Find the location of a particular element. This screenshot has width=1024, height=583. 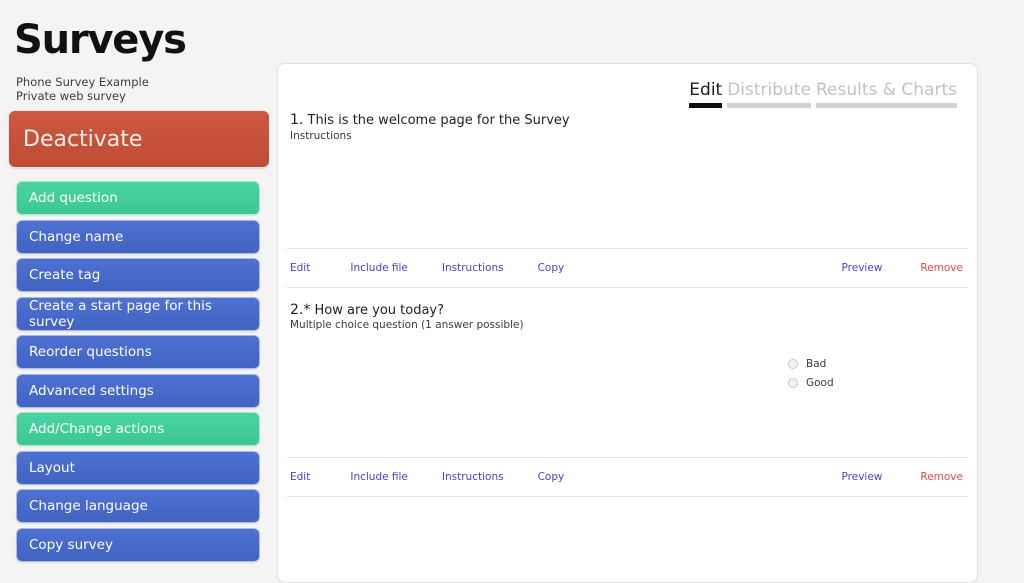

app-title: Surveys is located at coordinates (100, 40).